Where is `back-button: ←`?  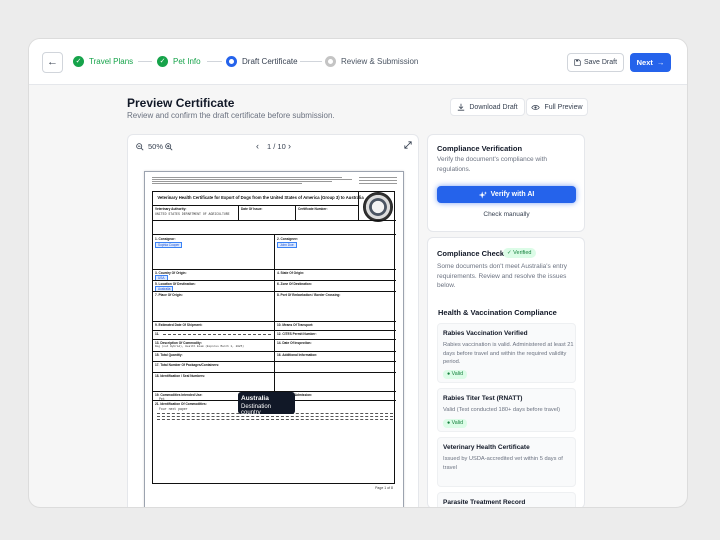 back-button: ← is located at coordinates (52, 62).